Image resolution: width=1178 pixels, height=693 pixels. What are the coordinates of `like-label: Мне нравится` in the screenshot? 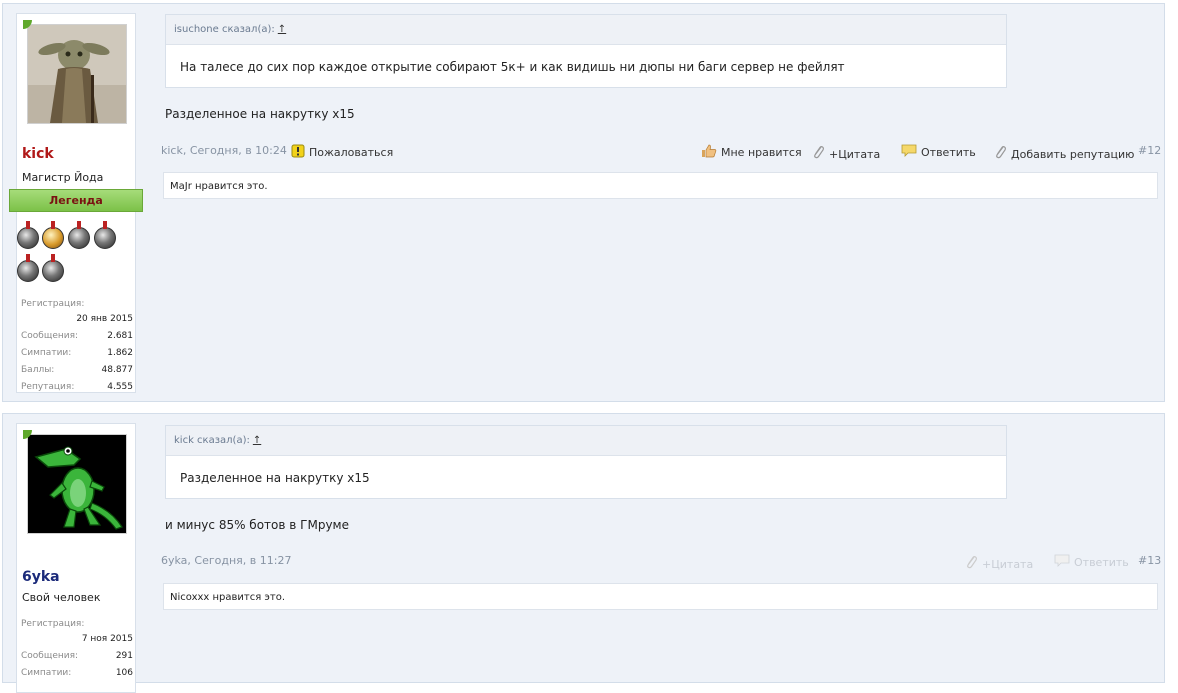 It's located at (761, 152).